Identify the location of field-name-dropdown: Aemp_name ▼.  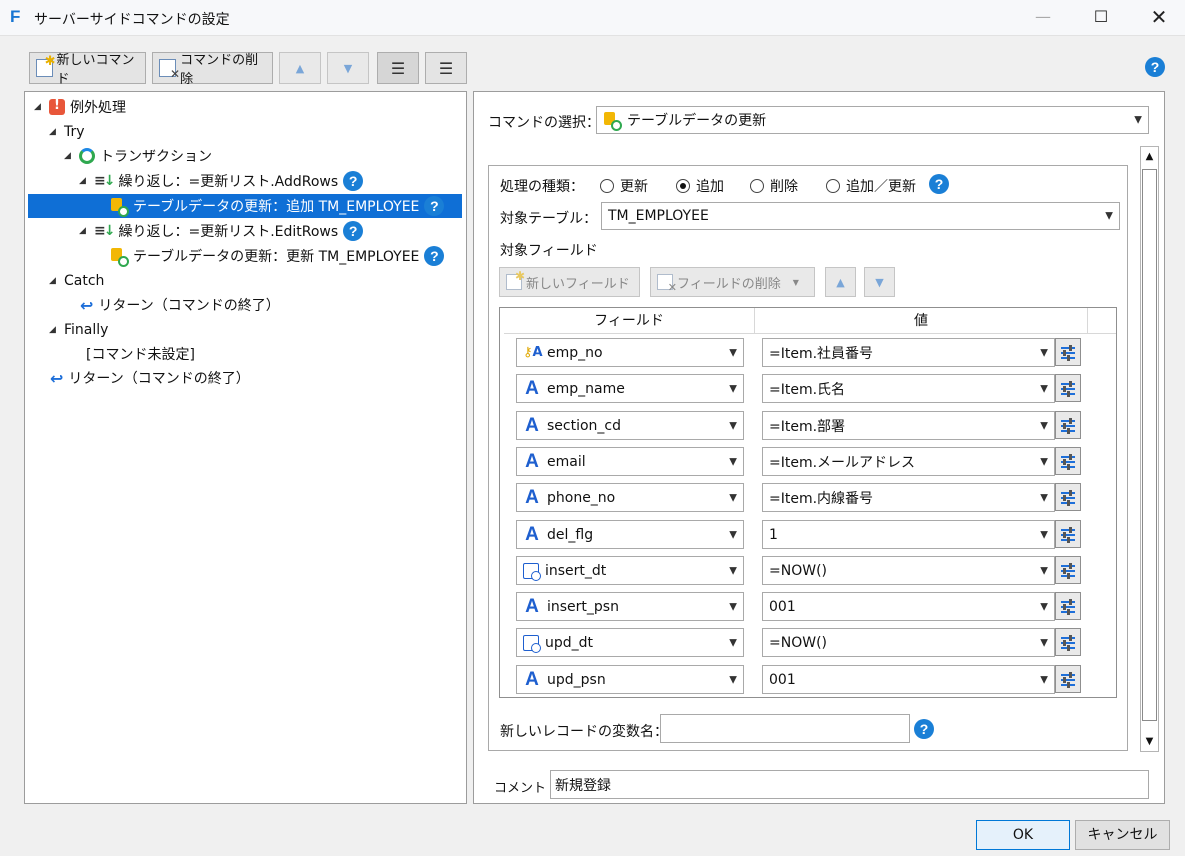
(630, 388).